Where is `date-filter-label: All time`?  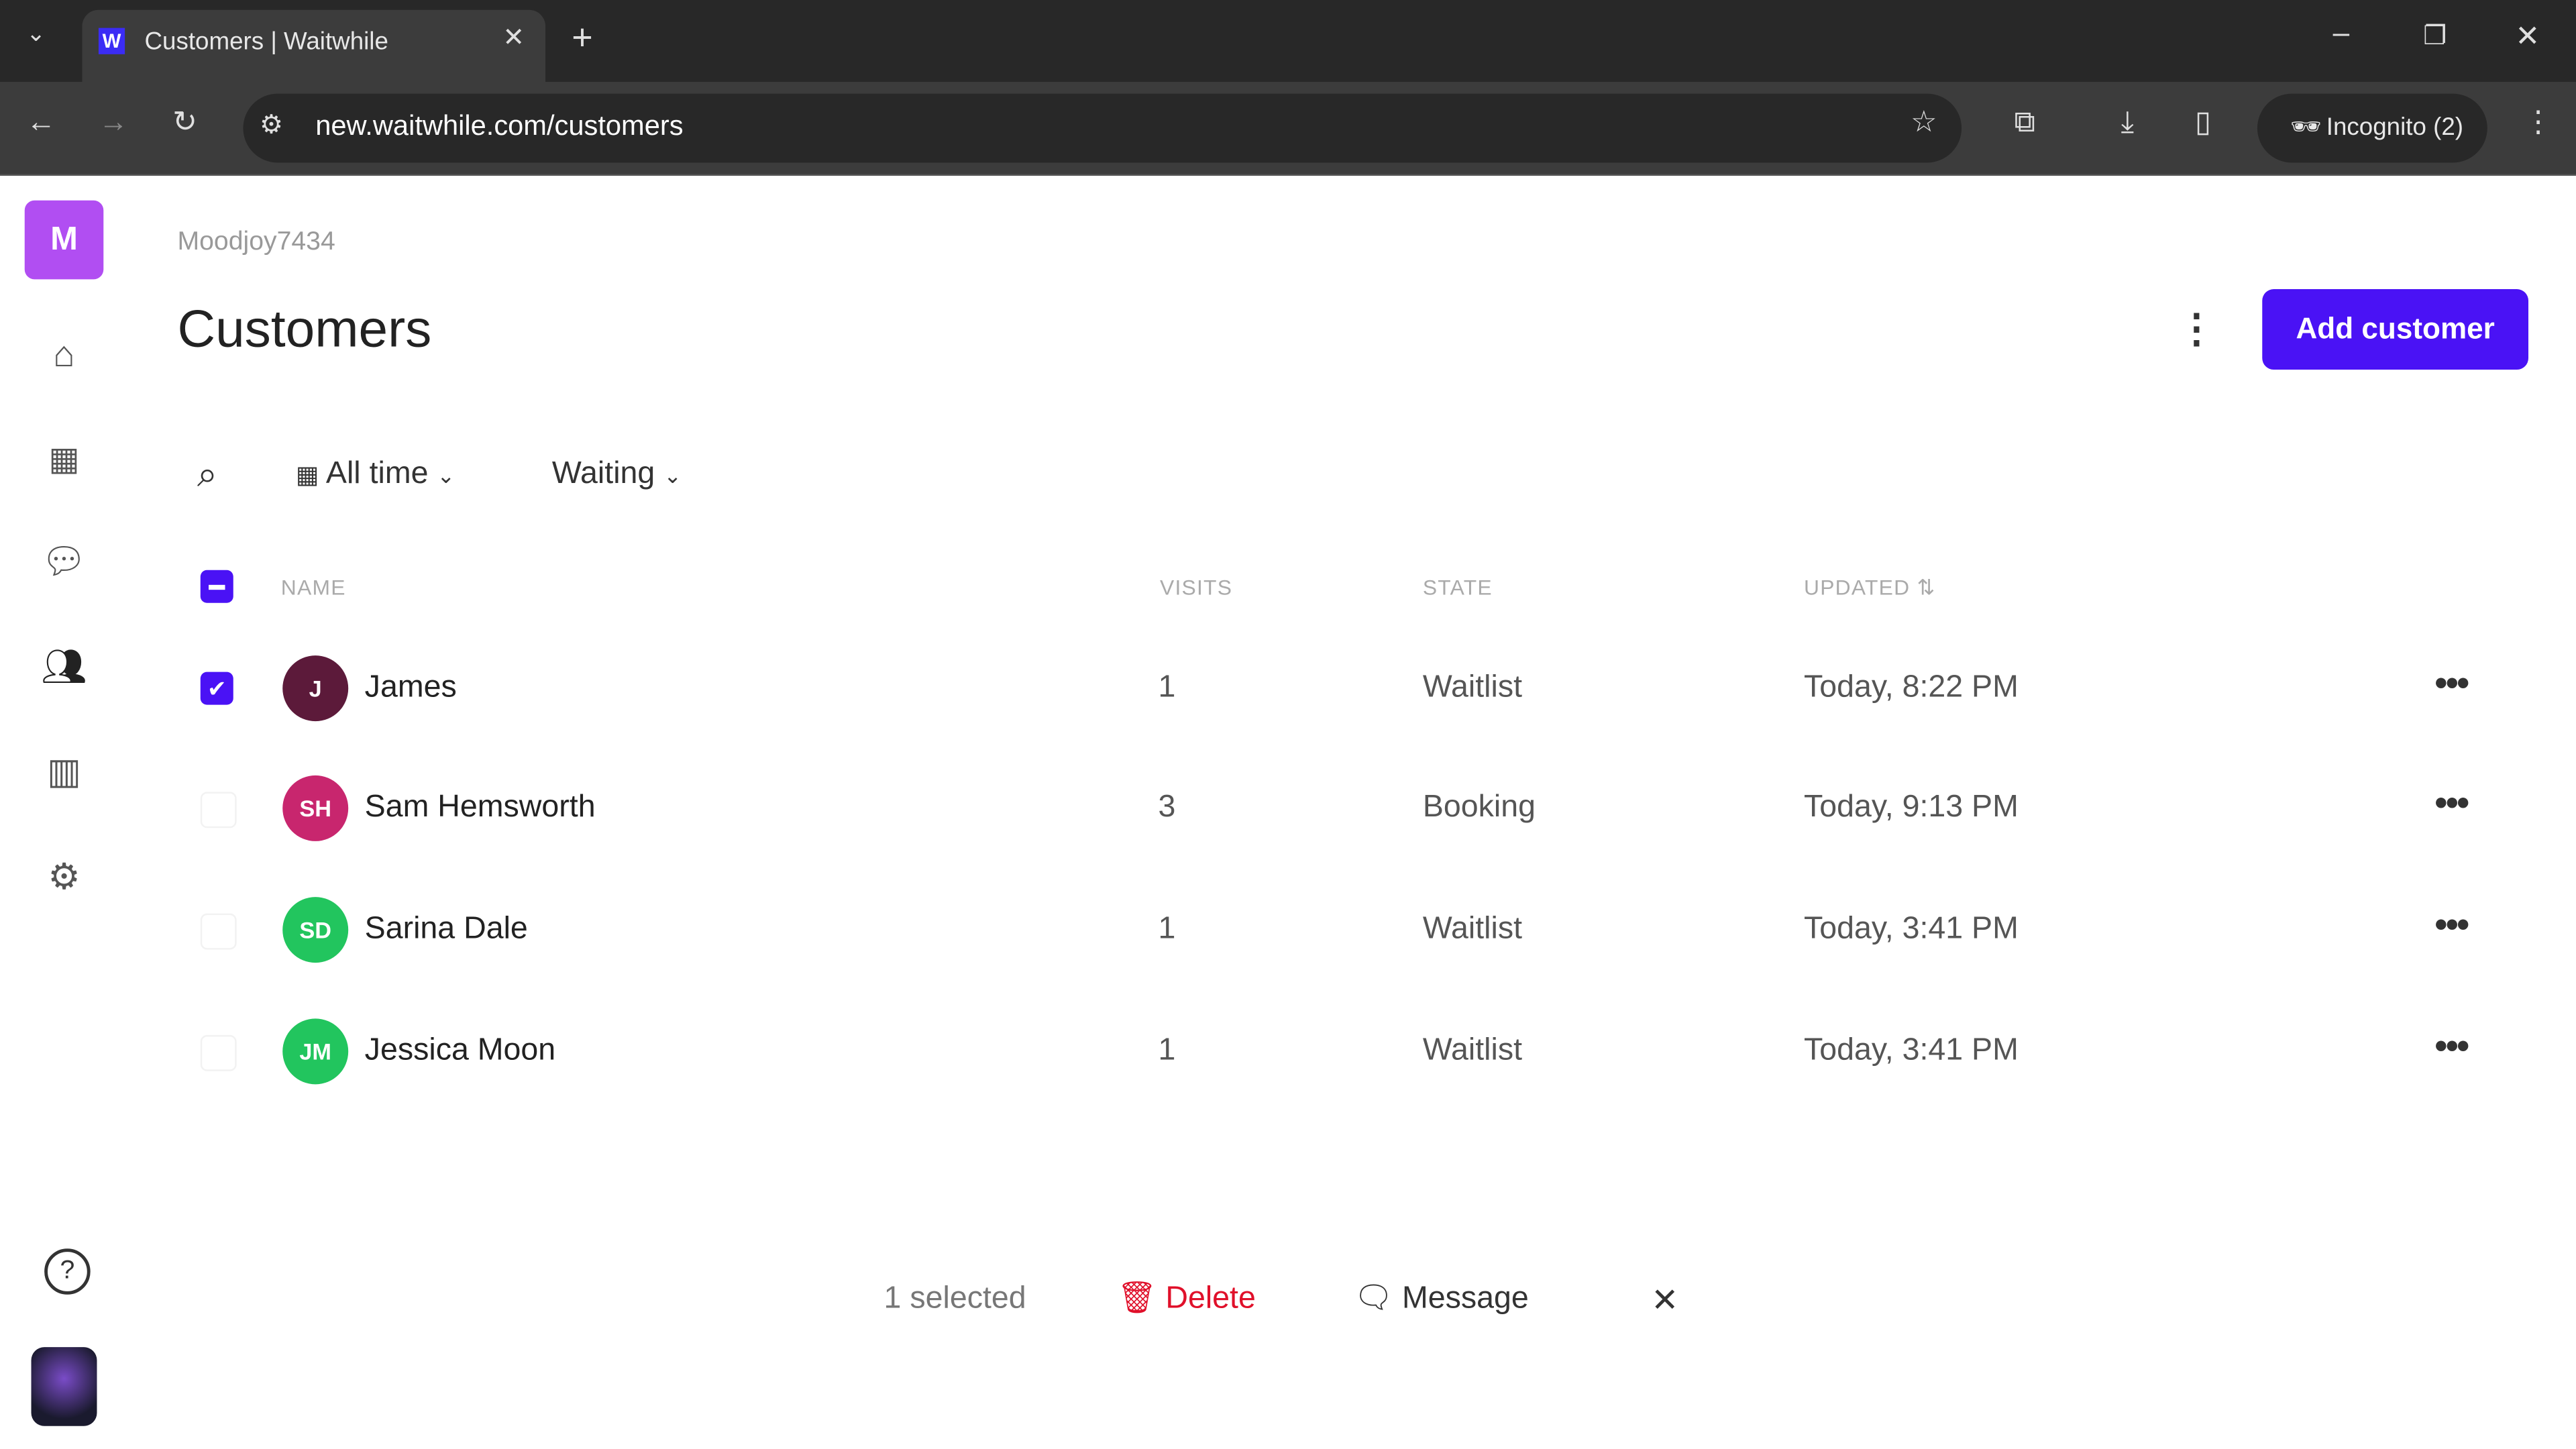
date-filter-label: All time is located at coordinates (377, 474).